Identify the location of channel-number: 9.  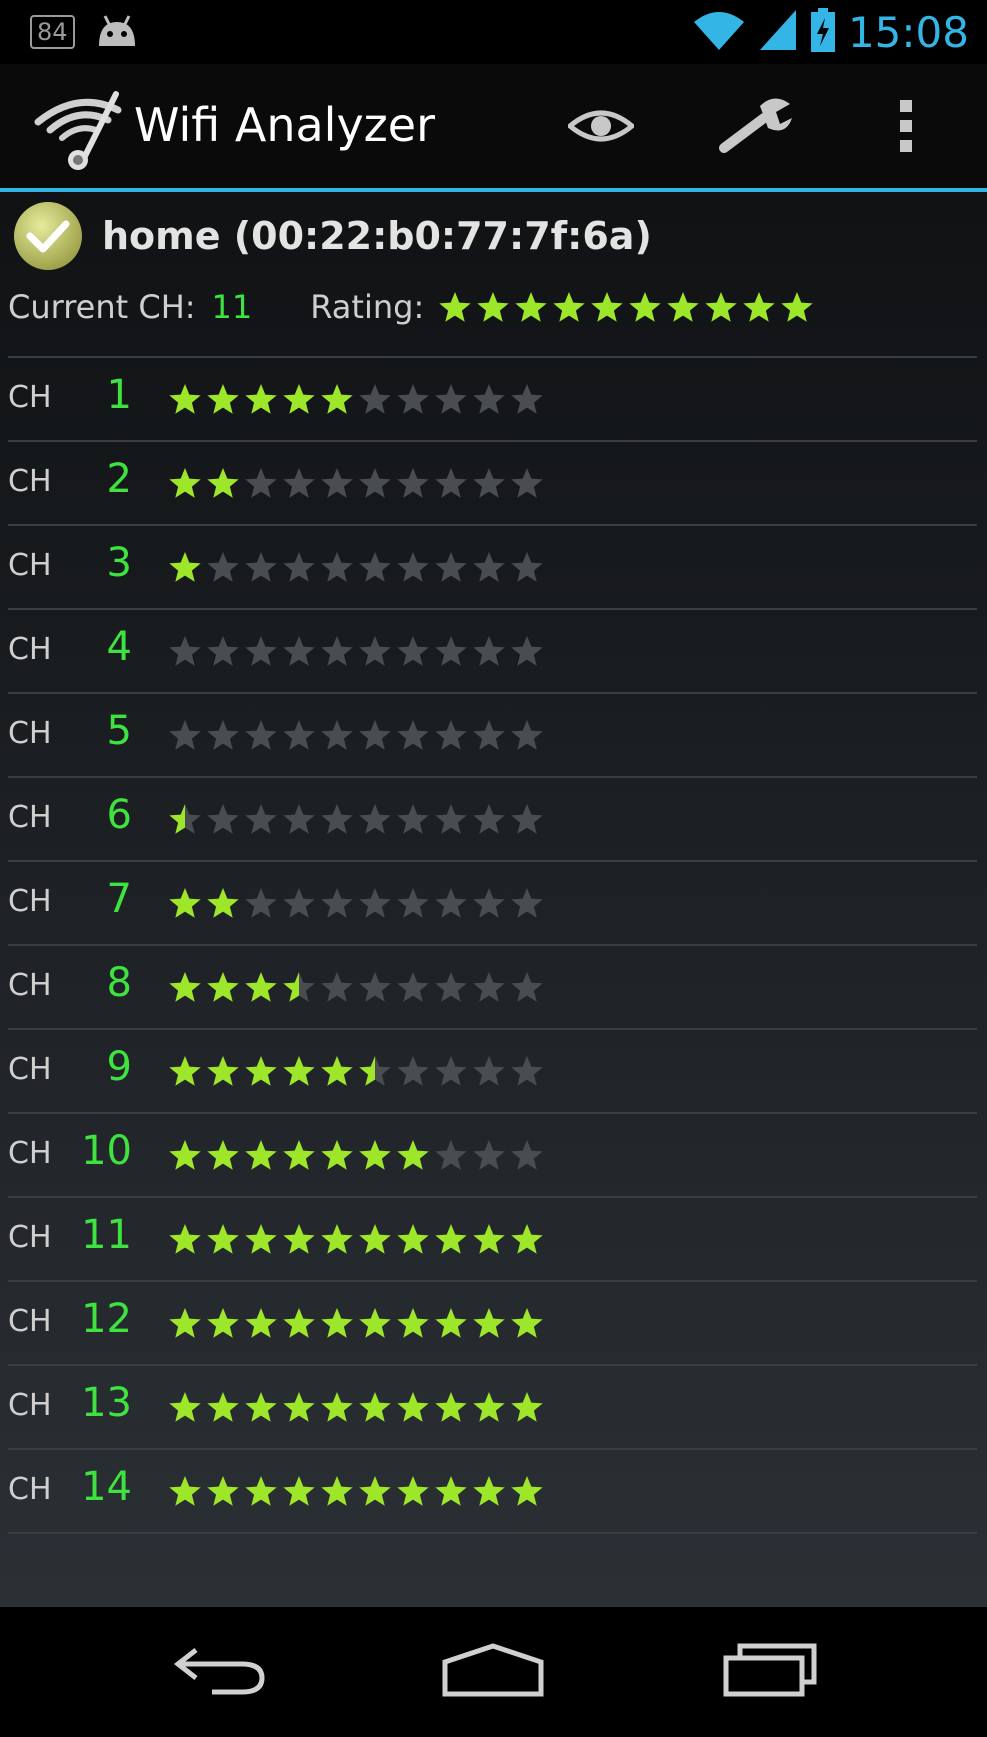
(119, 1067).